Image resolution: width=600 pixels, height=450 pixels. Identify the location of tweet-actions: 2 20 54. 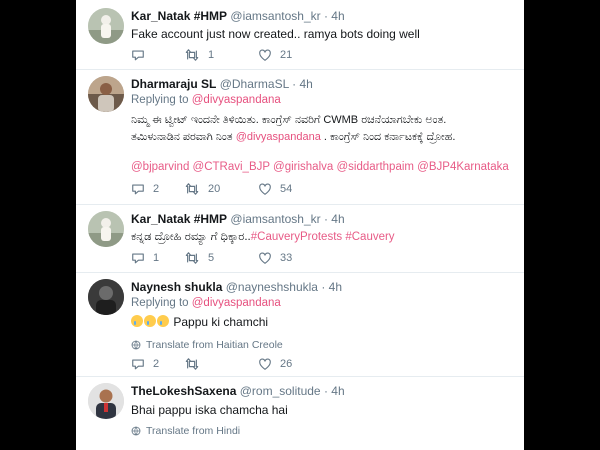
(281, 190).